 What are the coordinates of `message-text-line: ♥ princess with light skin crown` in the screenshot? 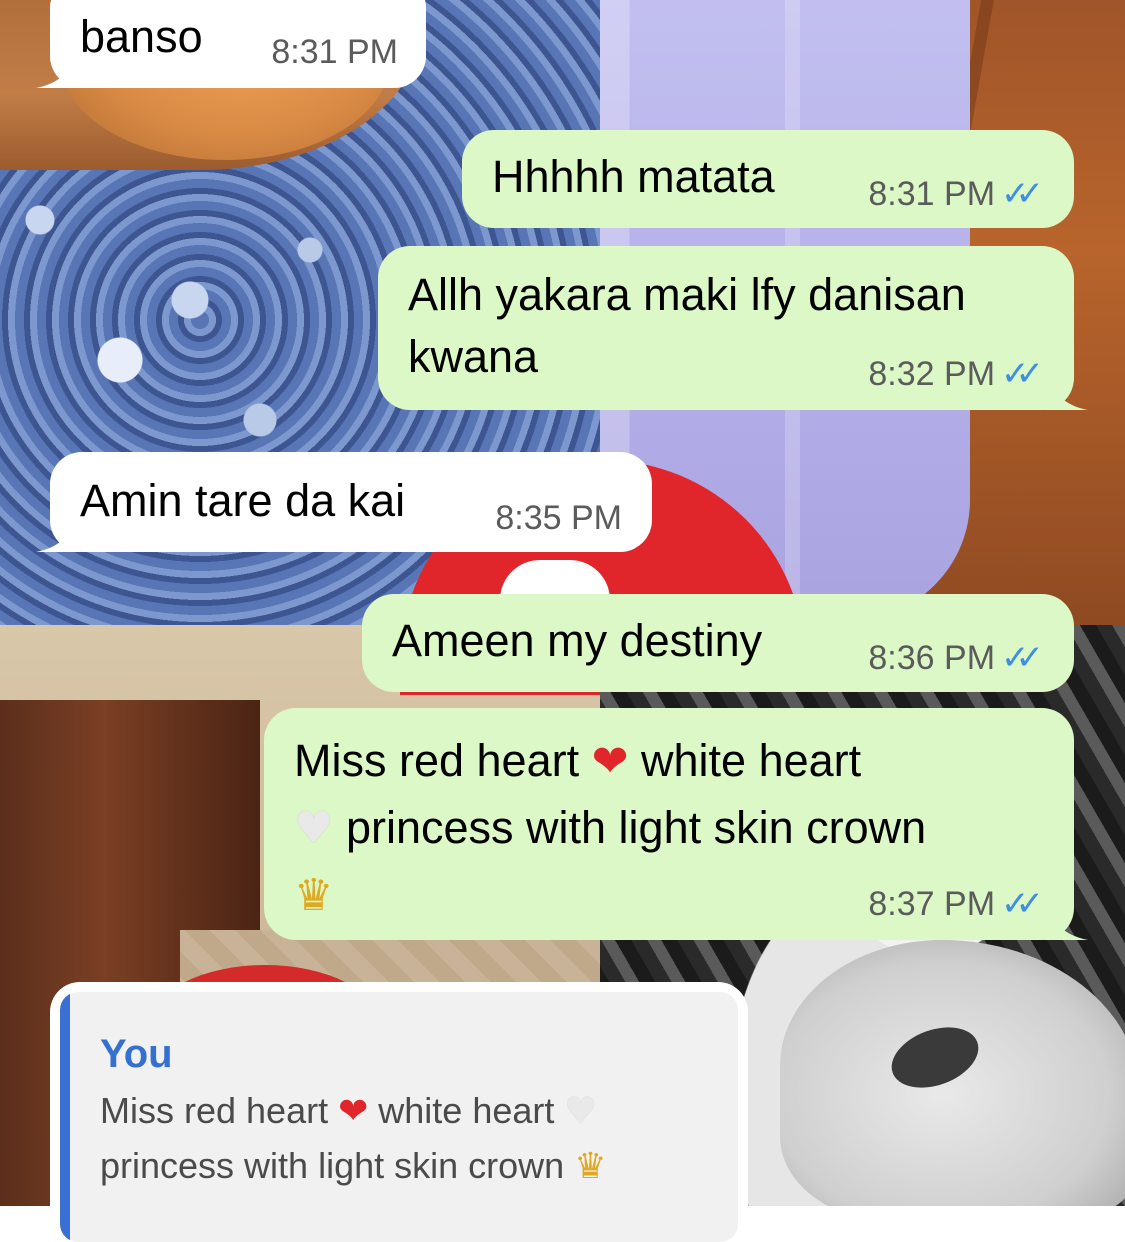 It's located at (669, 828).